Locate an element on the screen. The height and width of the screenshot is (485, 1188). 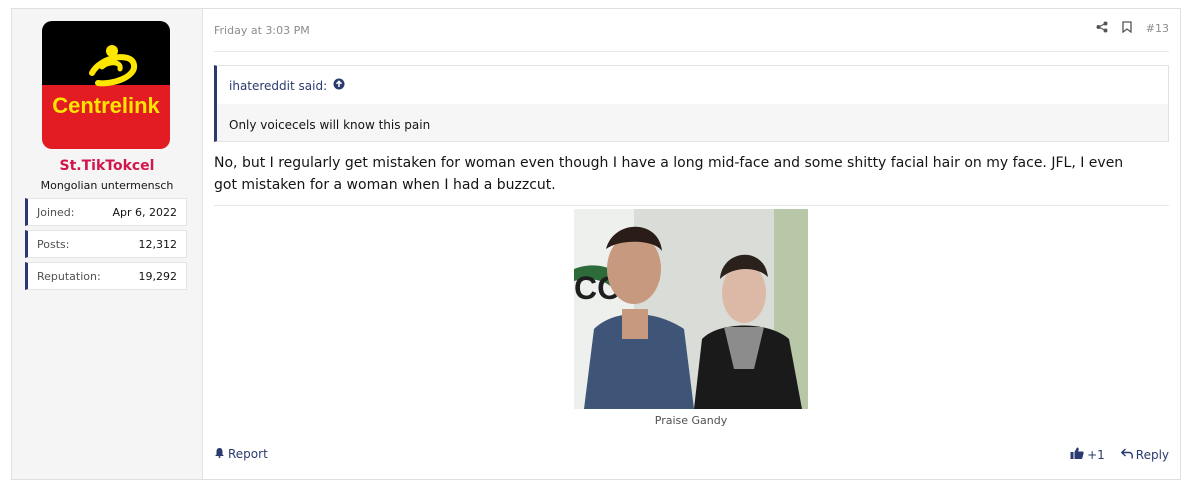
stat-reputation: Reputation: 19,292 is located at coordinates (106, 276).